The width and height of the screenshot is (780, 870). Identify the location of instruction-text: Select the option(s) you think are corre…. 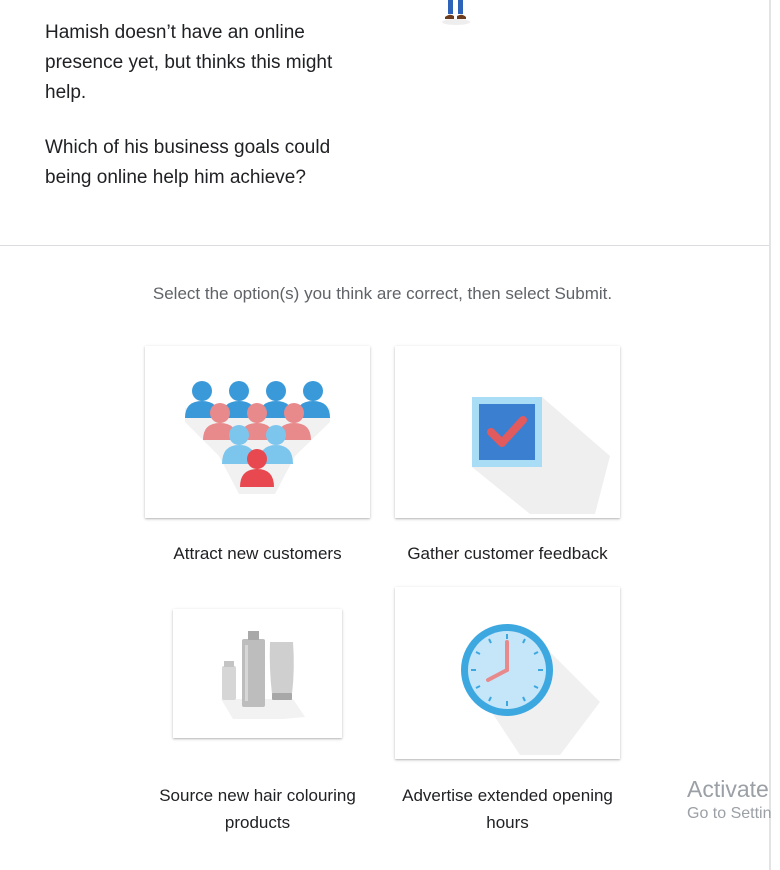
(382, 293).